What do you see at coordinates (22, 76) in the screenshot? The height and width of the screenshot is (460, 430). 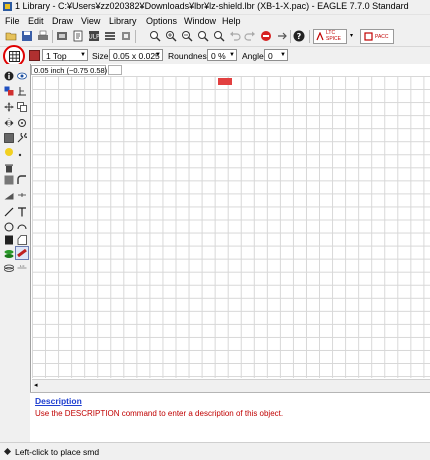 I see `show-icon` at bounding box center [22, 76].